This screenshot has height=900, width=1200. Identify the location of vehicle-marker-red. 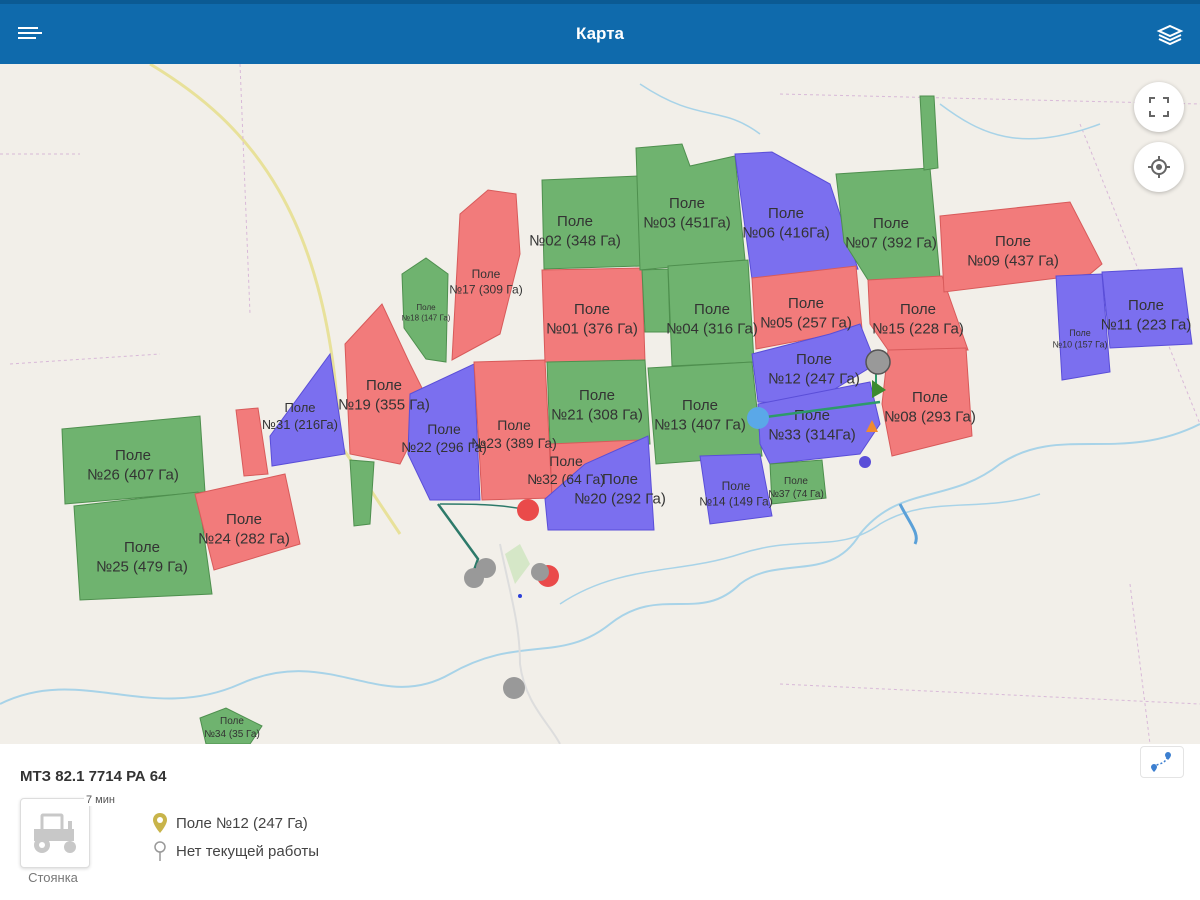
(528, 510).